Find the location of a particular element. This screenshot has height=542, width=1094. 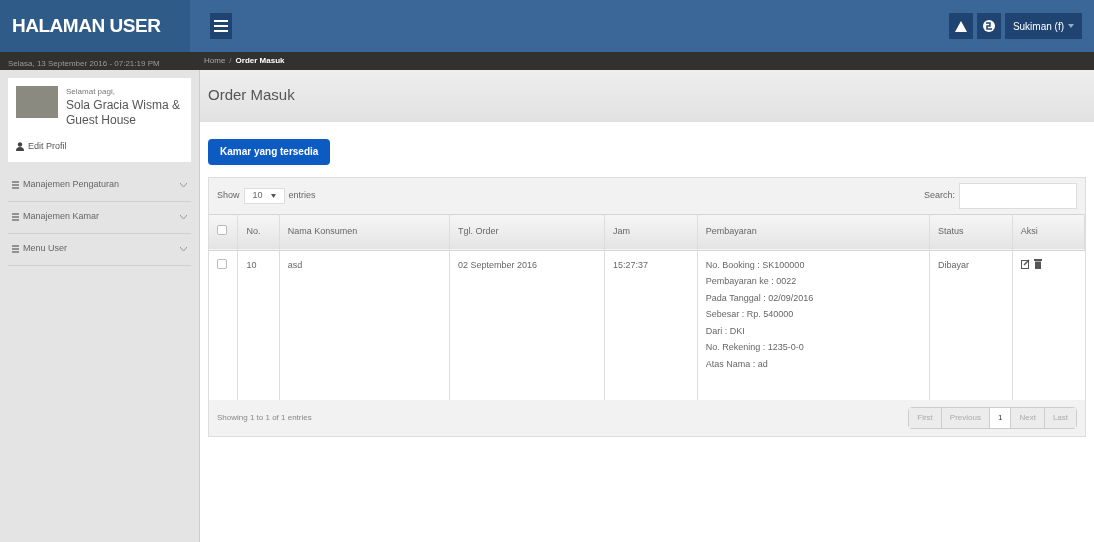

pagination-button: 1 is located at coordinates (999, 418).